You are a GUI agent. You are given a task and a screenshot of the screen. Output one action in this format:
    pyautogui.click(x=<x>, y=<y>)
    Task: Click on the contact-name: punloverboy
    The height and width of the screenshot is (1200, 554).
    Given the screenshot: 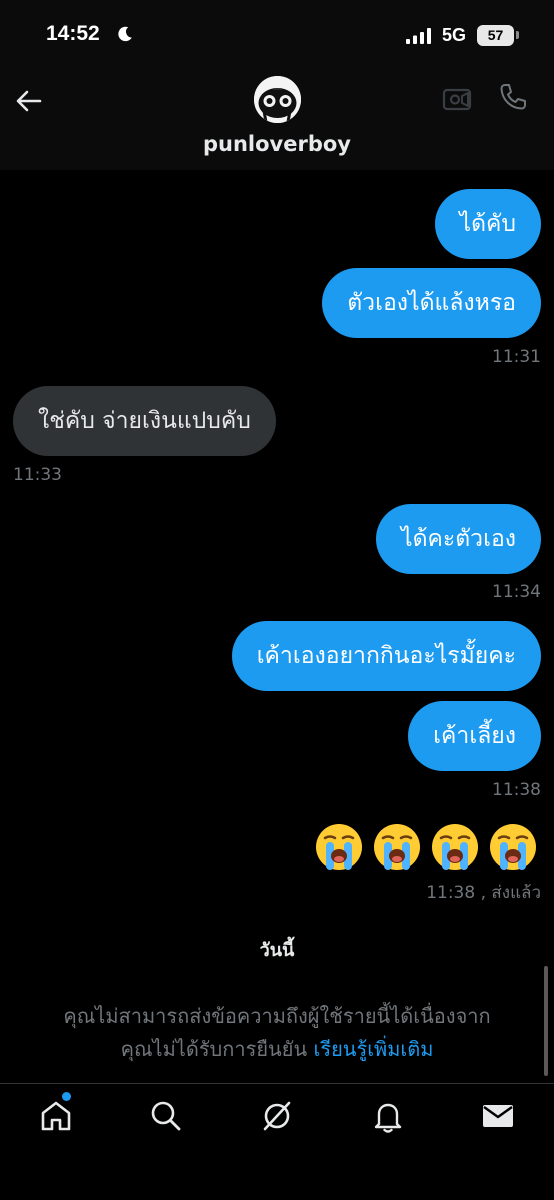 What is the action you would take?
    pyautogui.click(x=277, y=144)
    